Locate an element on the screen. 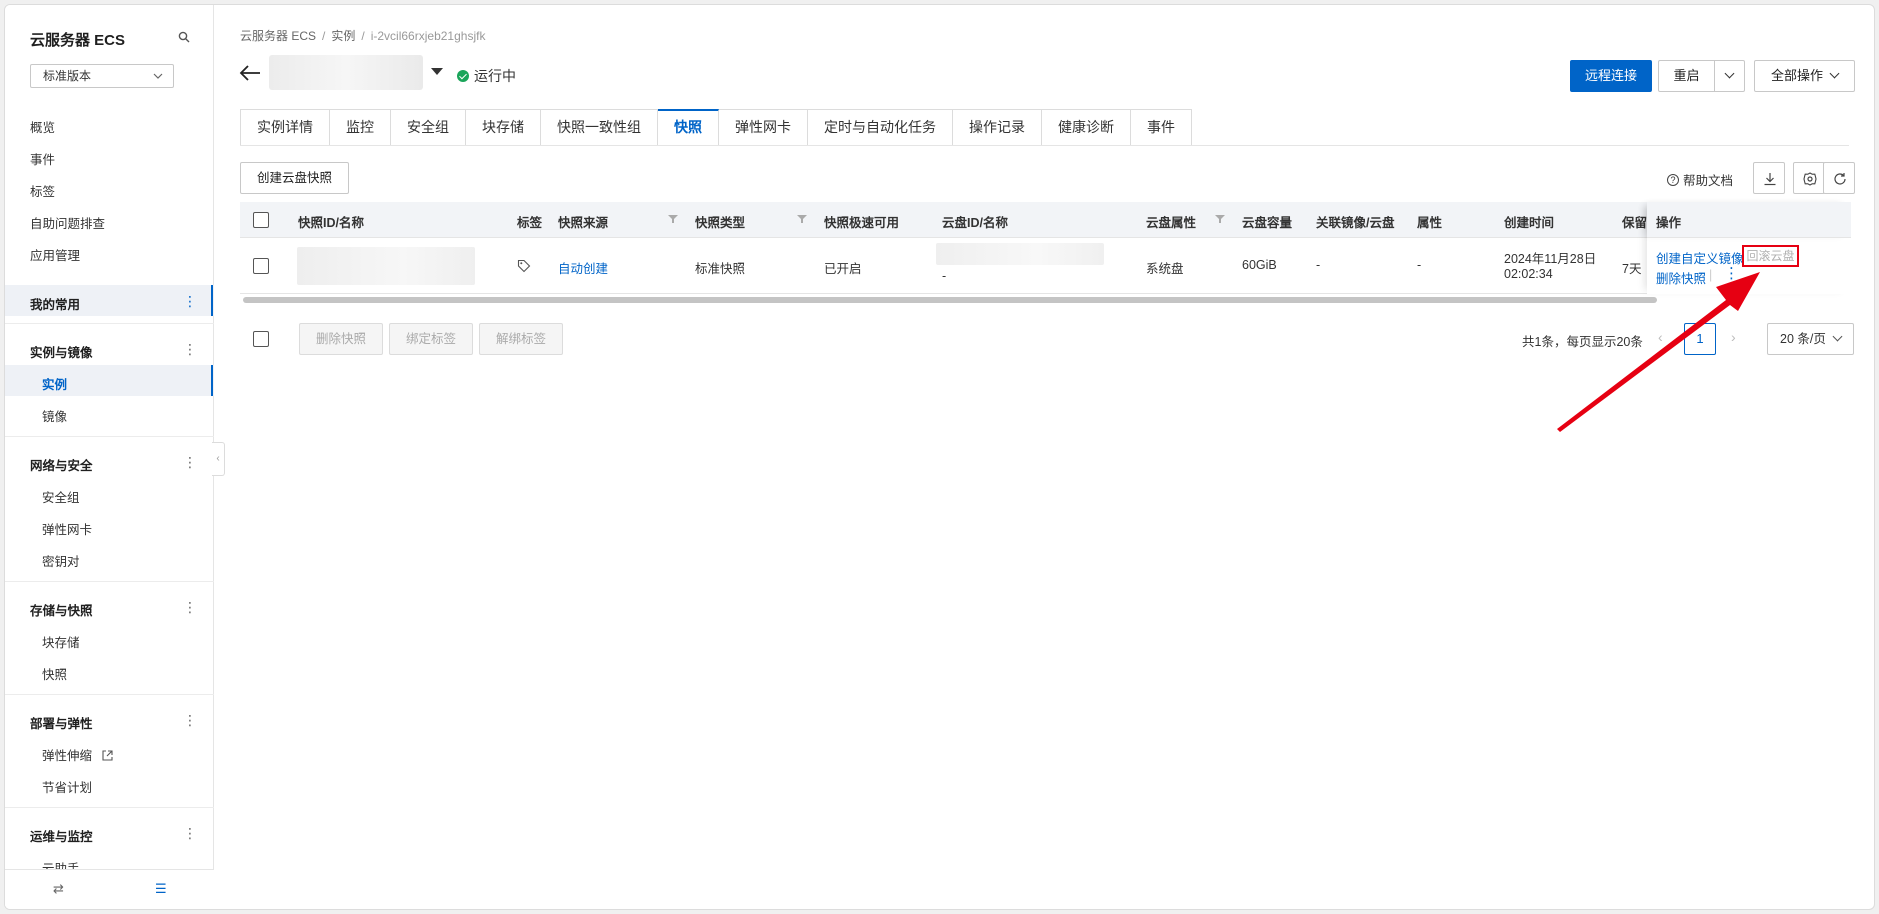 The image size is (1879, 914). tab-block-storage: 块存储 is located at coordinates (503, 127).